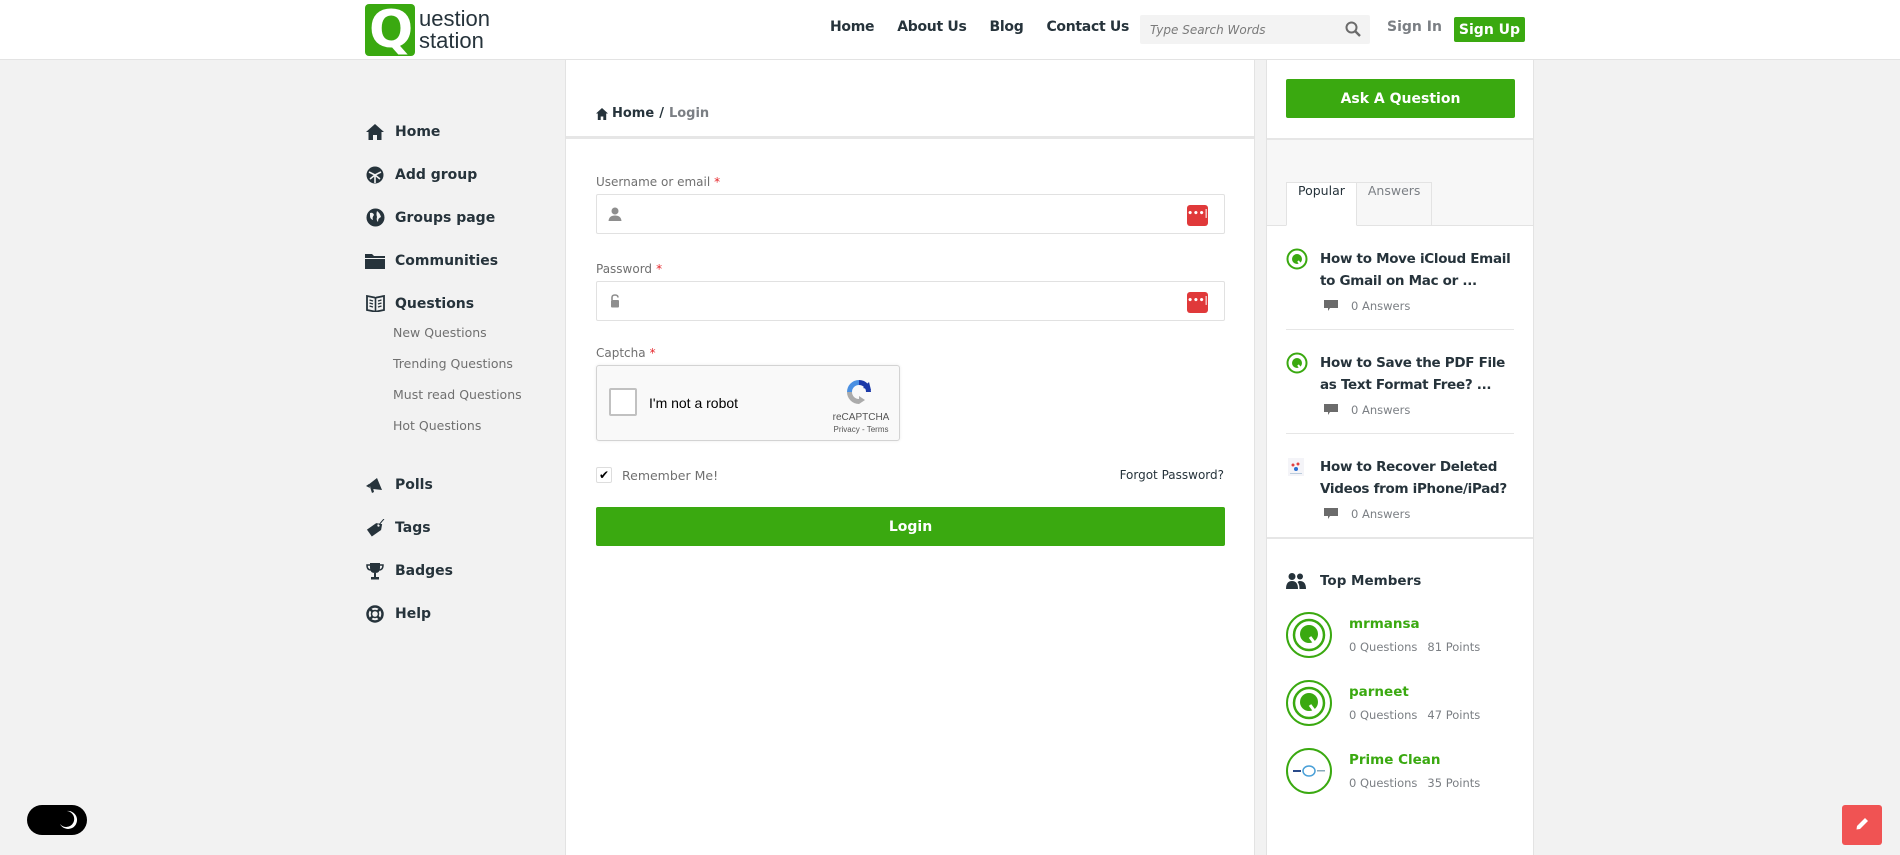 This screenshot has width=1900, height=855. Describe the element at coordinates (1489, 29) in the screenshot. I see `sign-up-button: Sign Up` at that location.